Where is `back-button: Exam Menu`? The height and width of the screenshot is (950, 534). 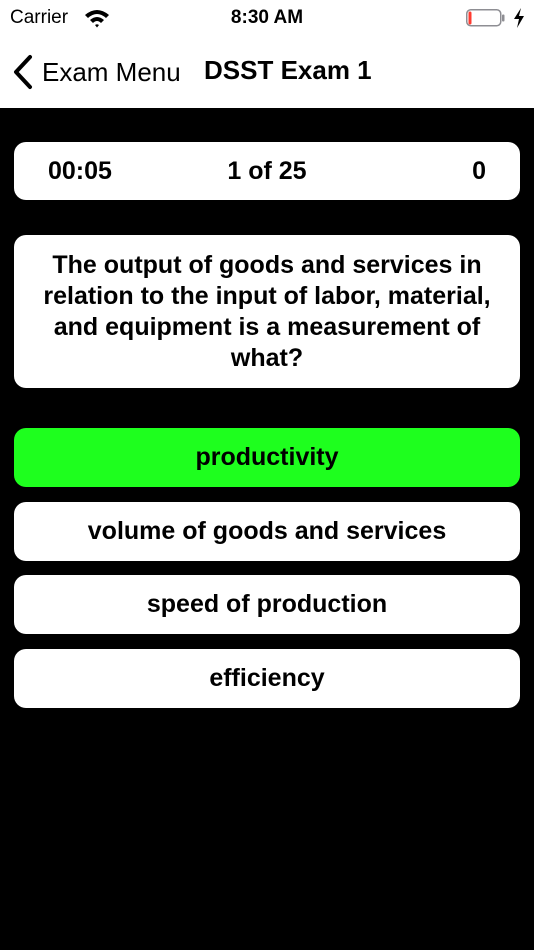
back-button: Exam Menu is located at coordinates (96, 72).